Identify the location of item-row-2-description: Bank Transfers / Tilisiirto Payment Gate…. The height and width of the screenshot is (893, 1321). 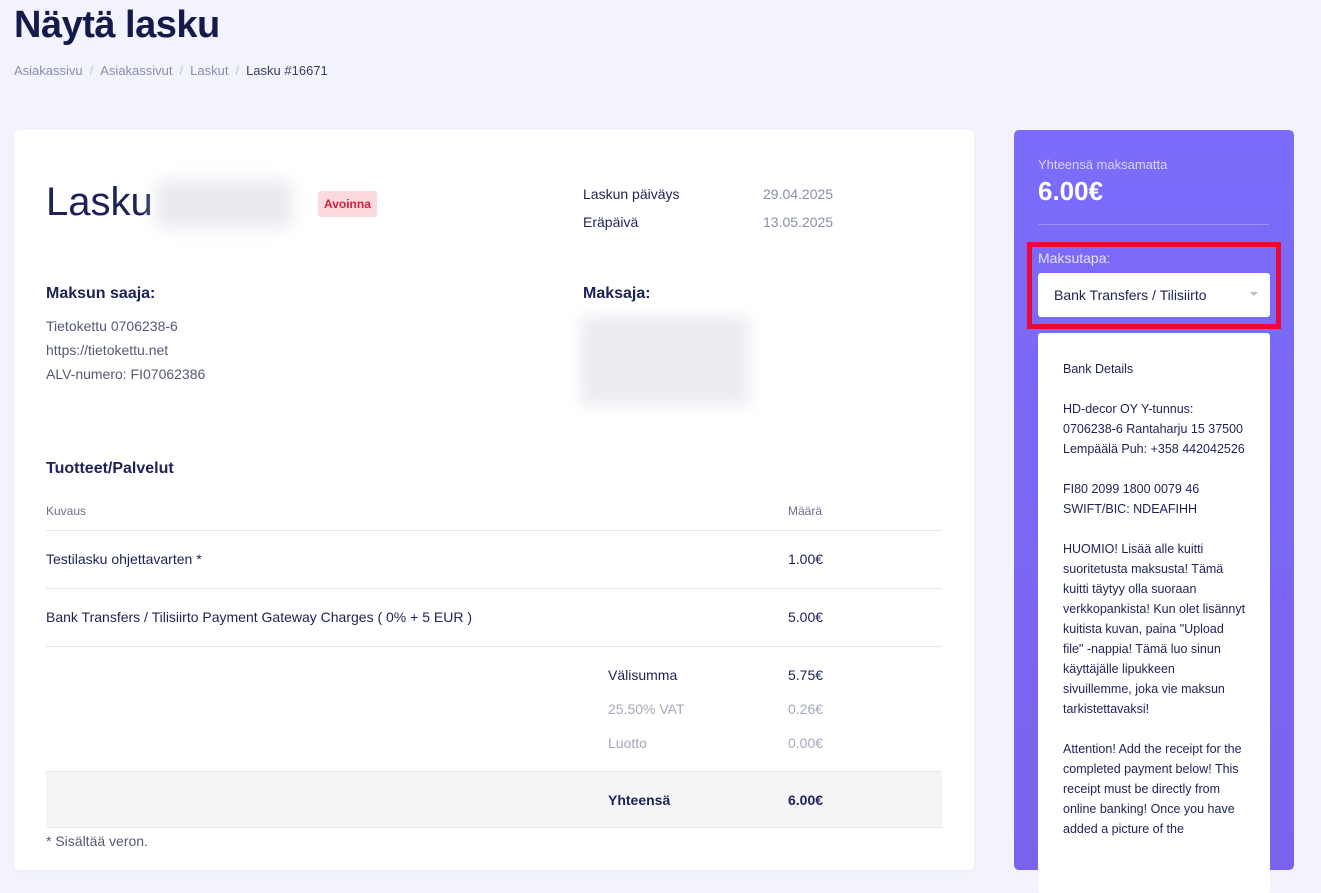
(259, 617).